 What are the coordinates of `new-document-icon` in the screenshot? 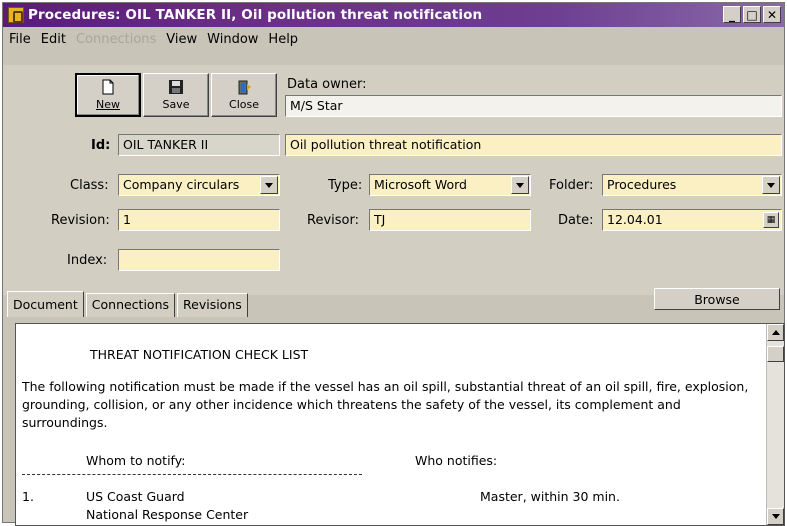 It's located at (108, 87).